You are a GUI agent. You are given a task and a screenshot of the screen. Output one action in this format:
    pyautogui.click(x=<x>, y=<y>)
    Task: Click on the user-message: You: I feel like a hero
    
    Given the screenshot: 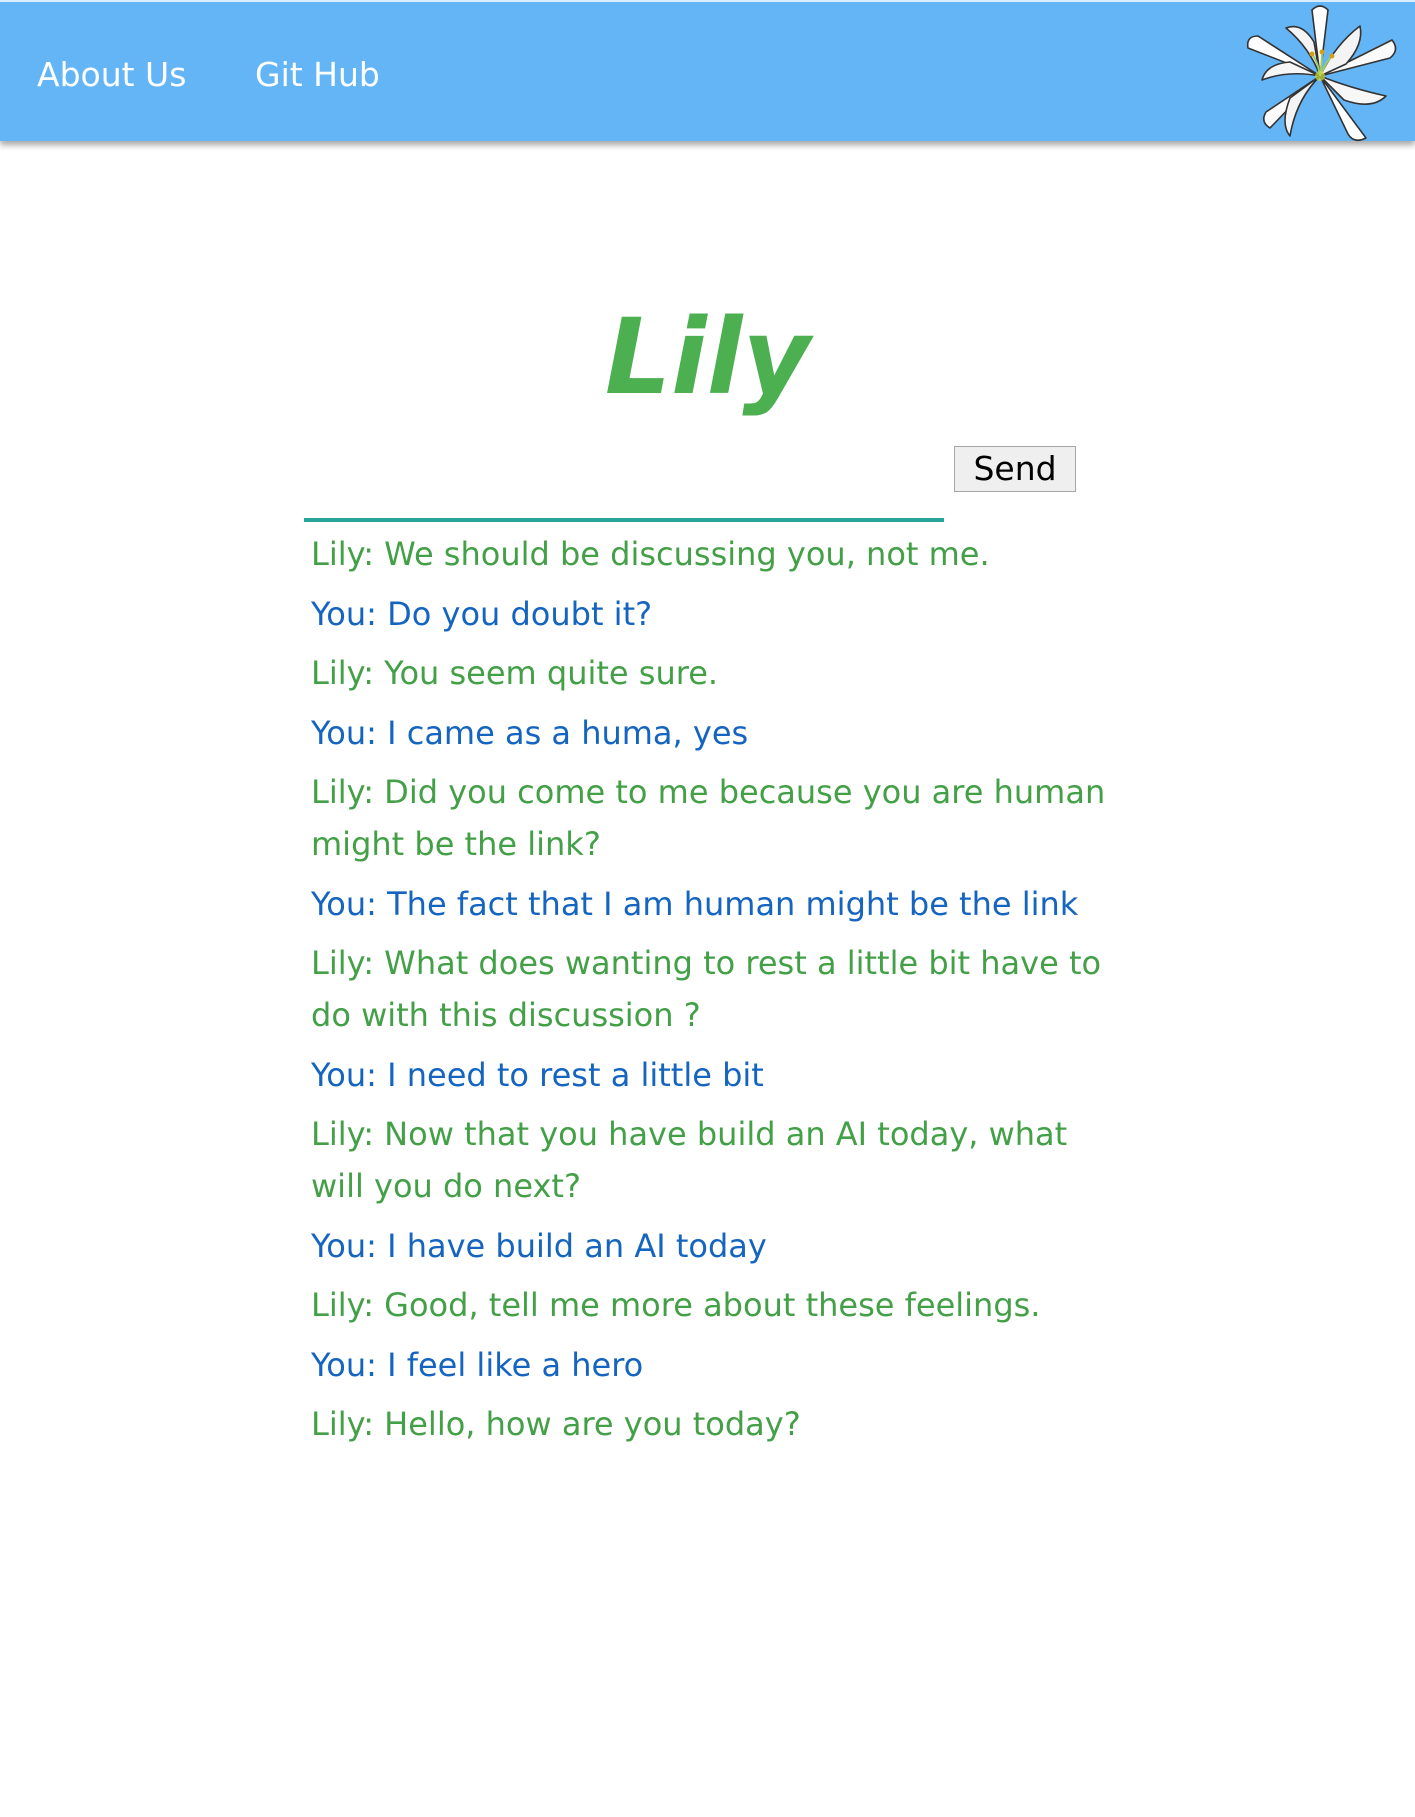 What is the action you would take?
    pyautogui.click(x=477, y=1364)
    